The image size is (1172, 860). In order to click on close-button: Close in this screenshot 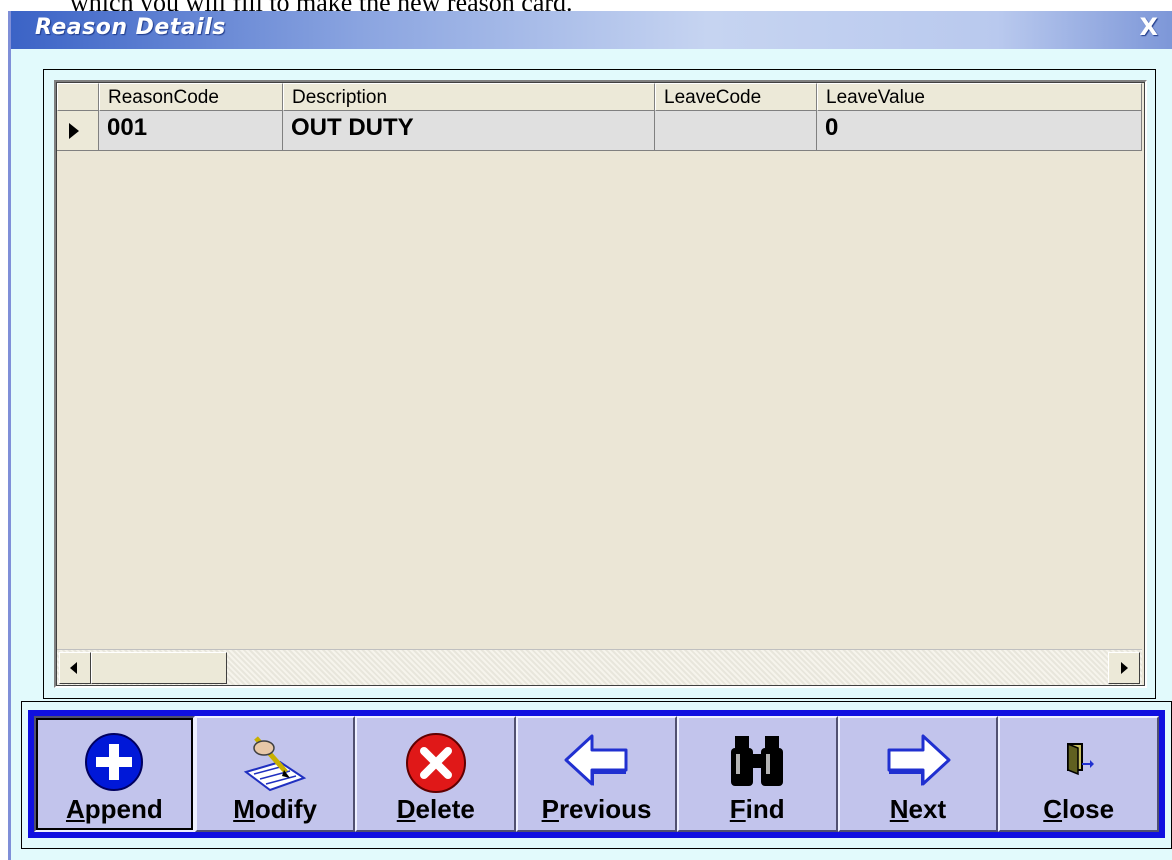, I will do `click(1079, 774)`.